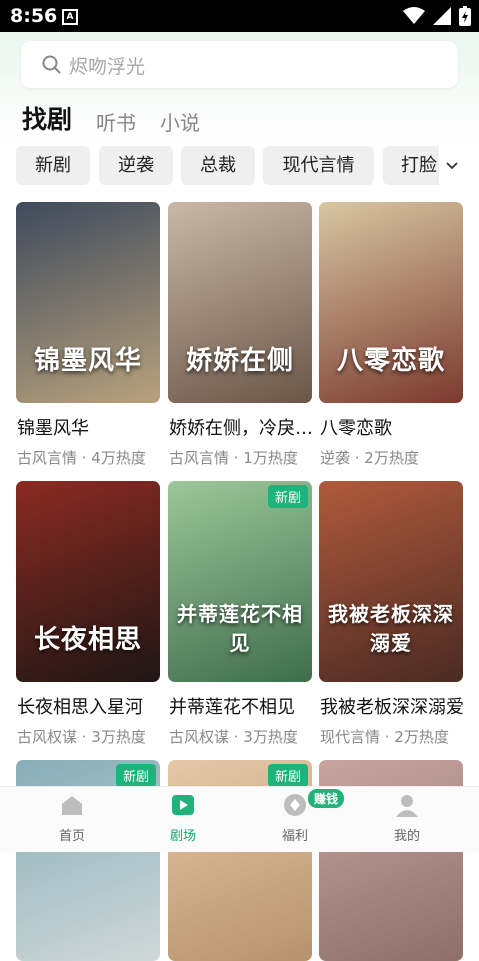  Describe the element at coordinates (53, 165) in the screenshot. I see `chip-new-drama: 新剧` at that location.